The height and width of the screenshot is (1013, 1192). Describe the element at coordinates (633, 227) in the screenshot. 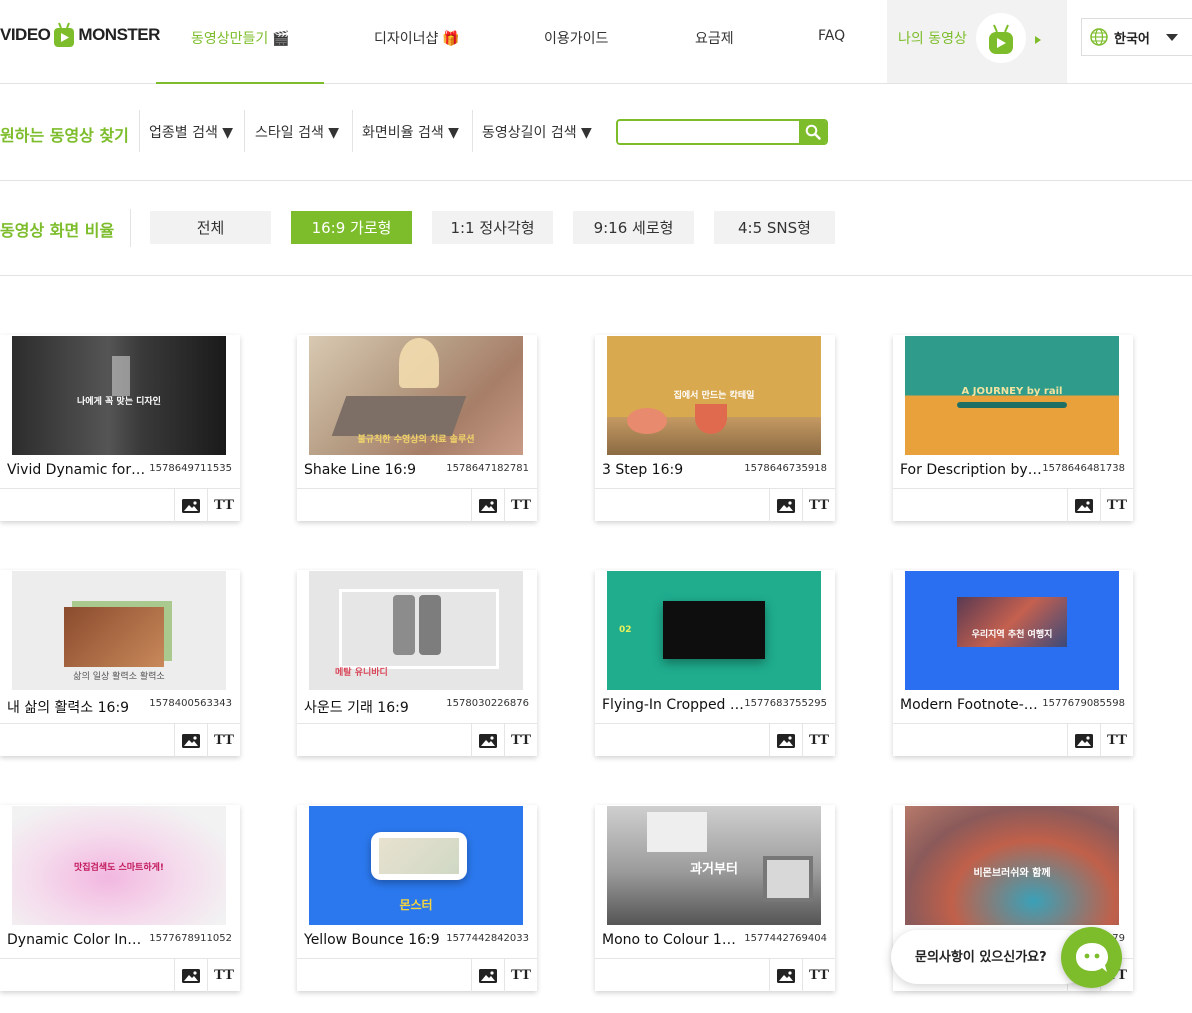

I see `ratio-9-16-button: 9:16 세로형` at that location.